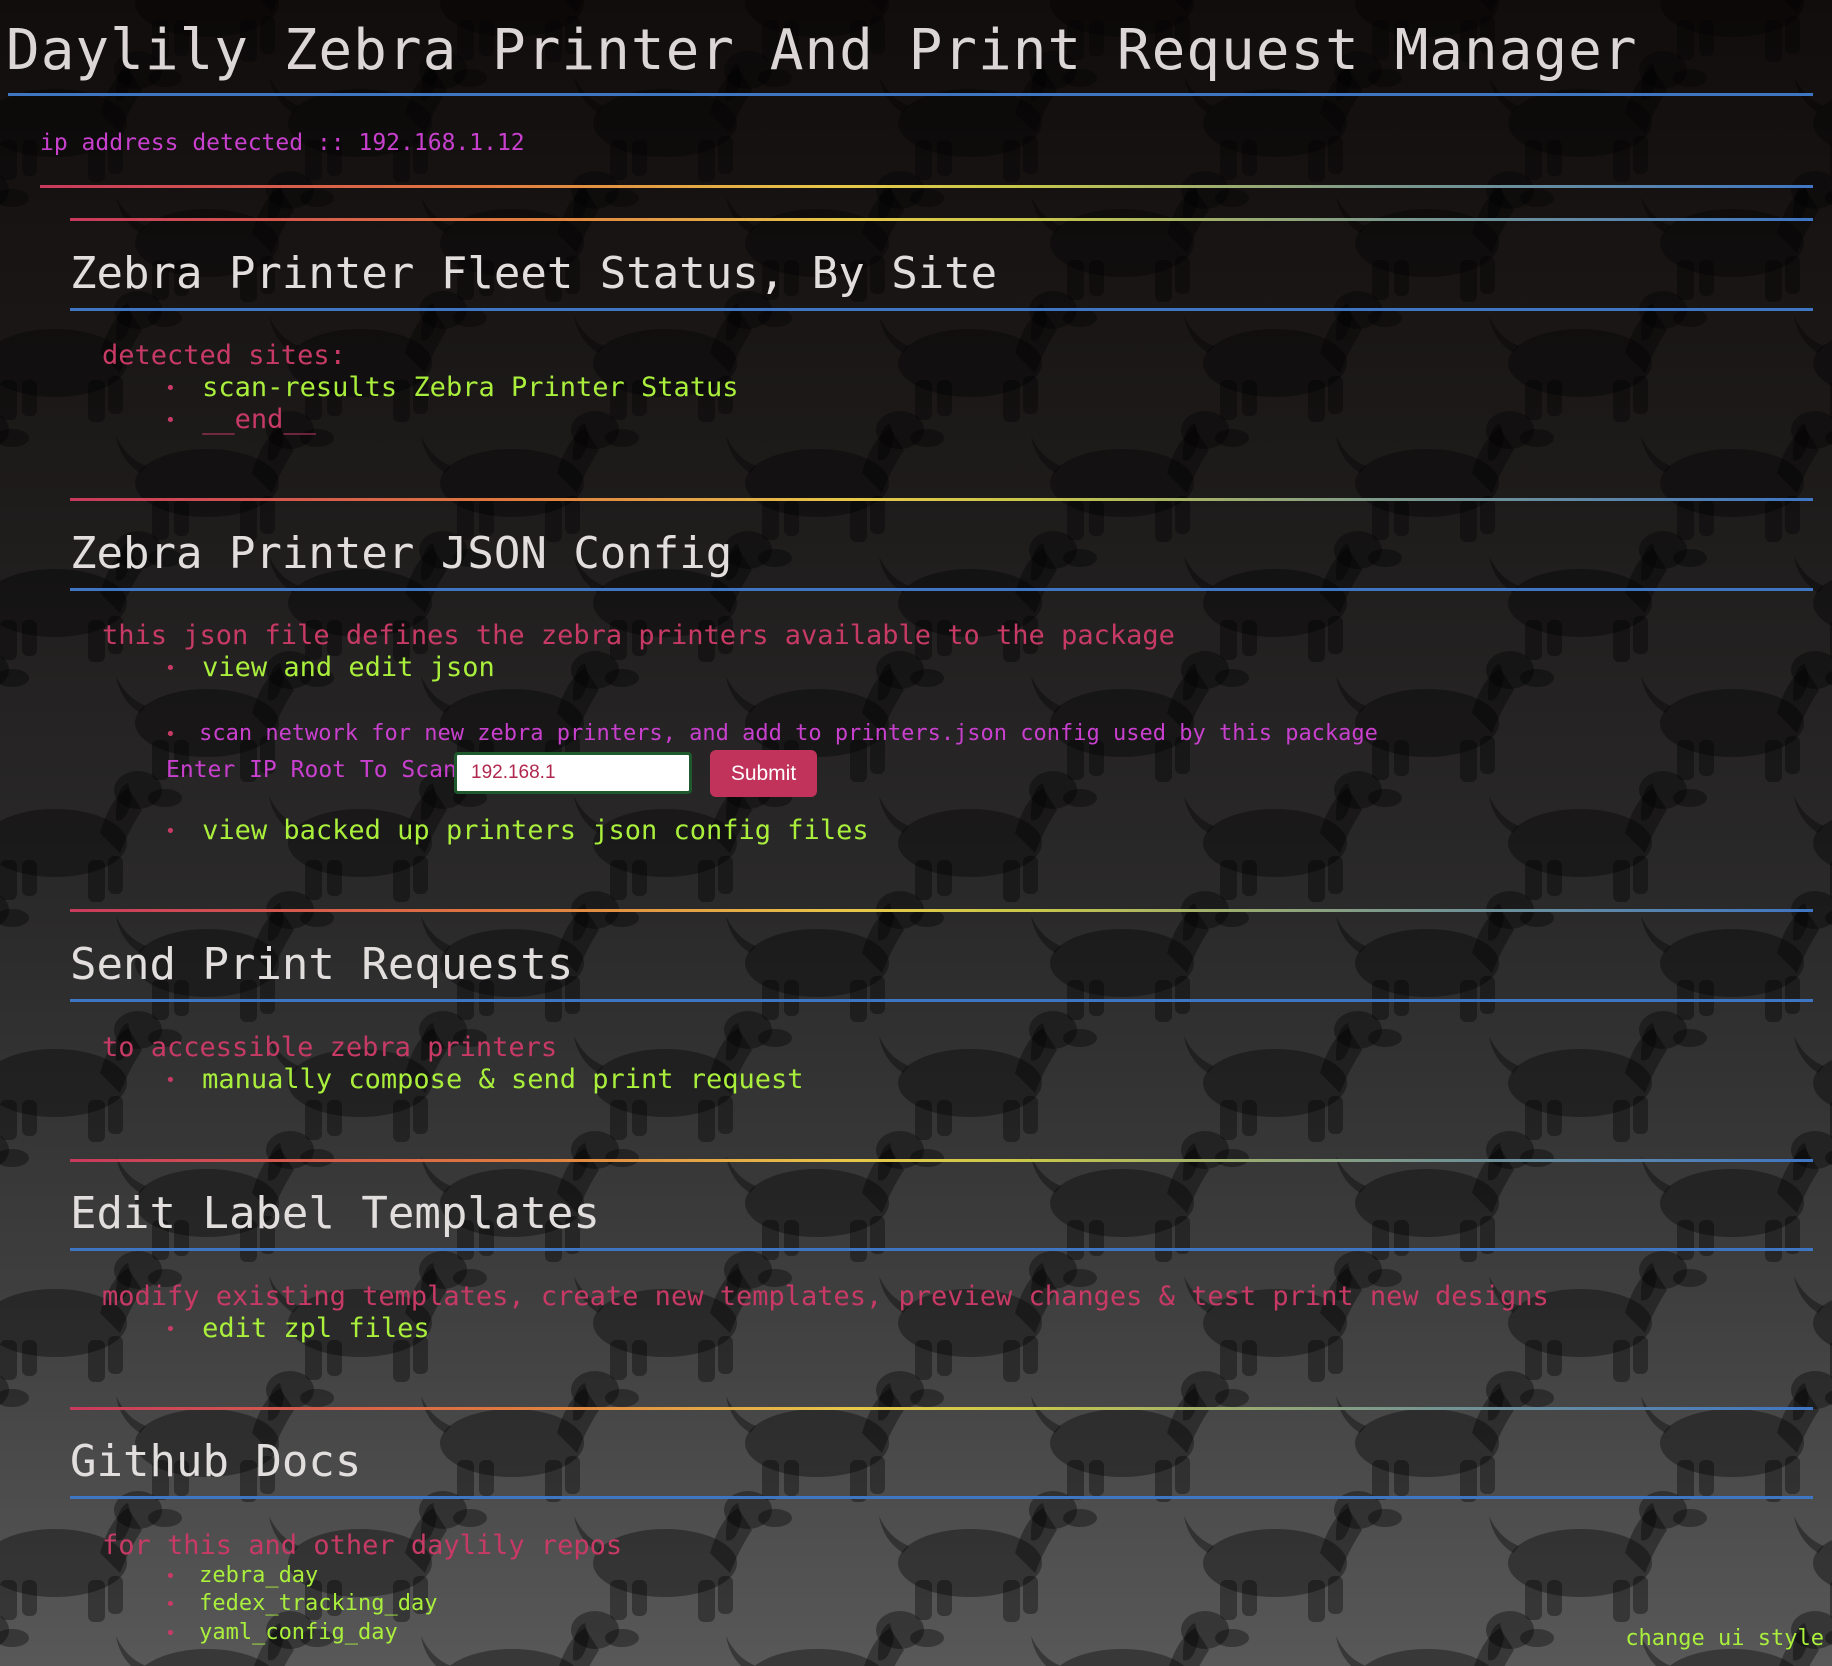 This screenshot has width=1832, height=1666. Describe the element at coordinates (926, 186) in the screenshot. I see `header-rainbow-divider` at that location.